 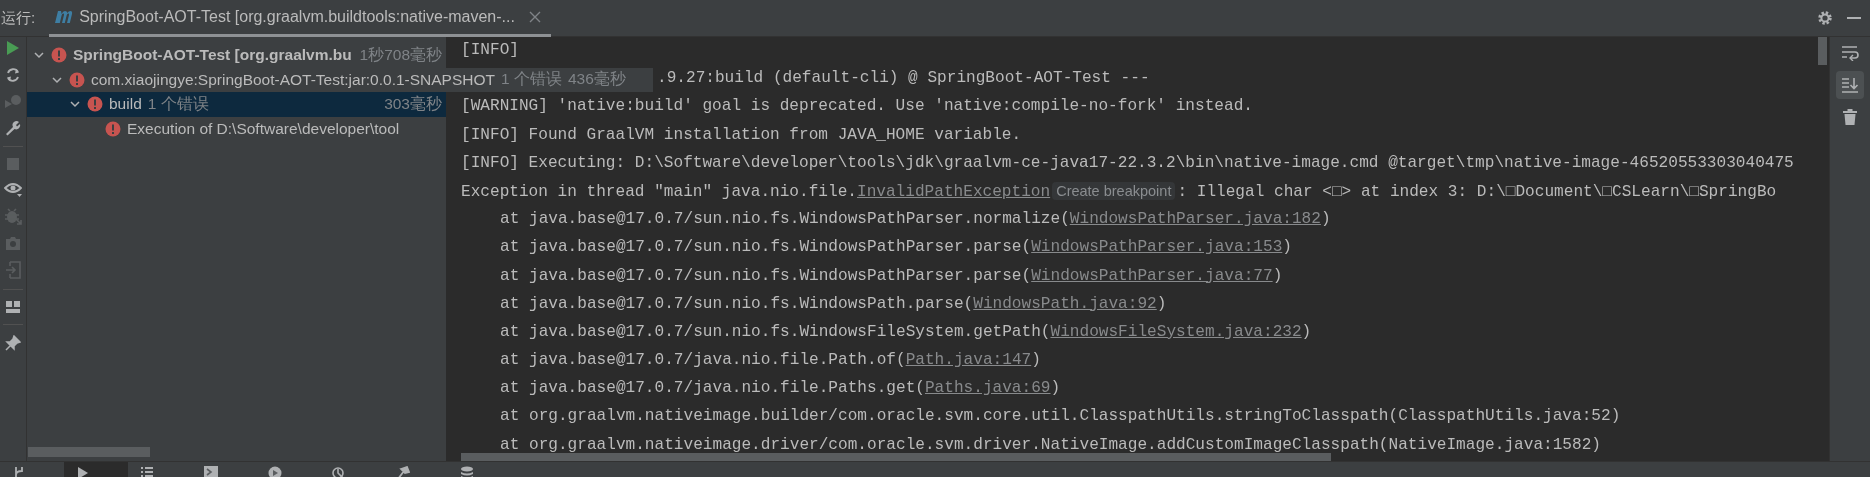 I want to click on wrap-icon, so click(x=1850, y=53).